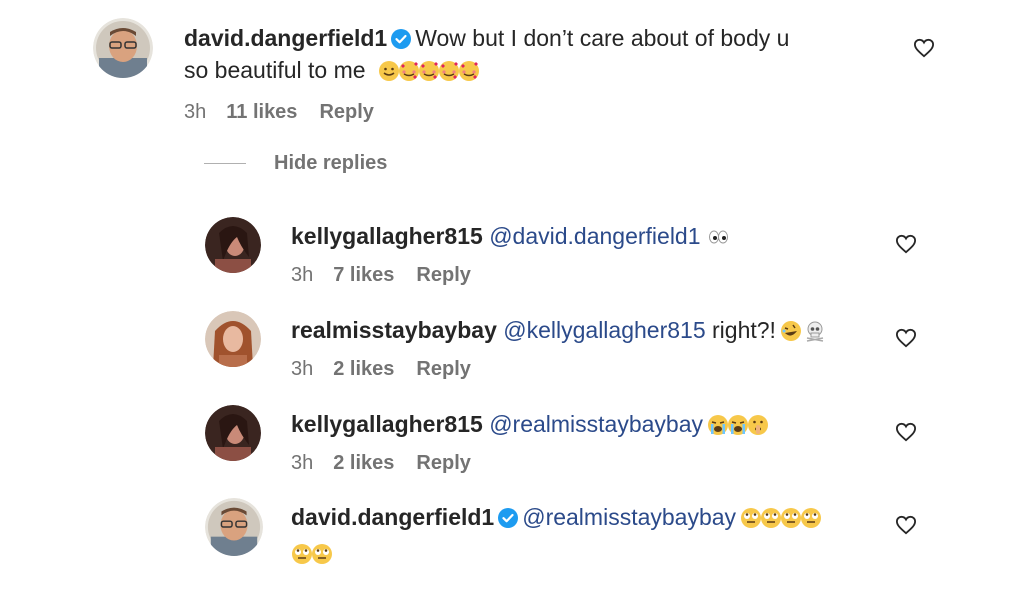 The image size is (1024, 597). What do you see at coordinates (233, 339) in the screenshot?
I see `avatar-realmisstaybaybay` at bounding box center [233, 339].